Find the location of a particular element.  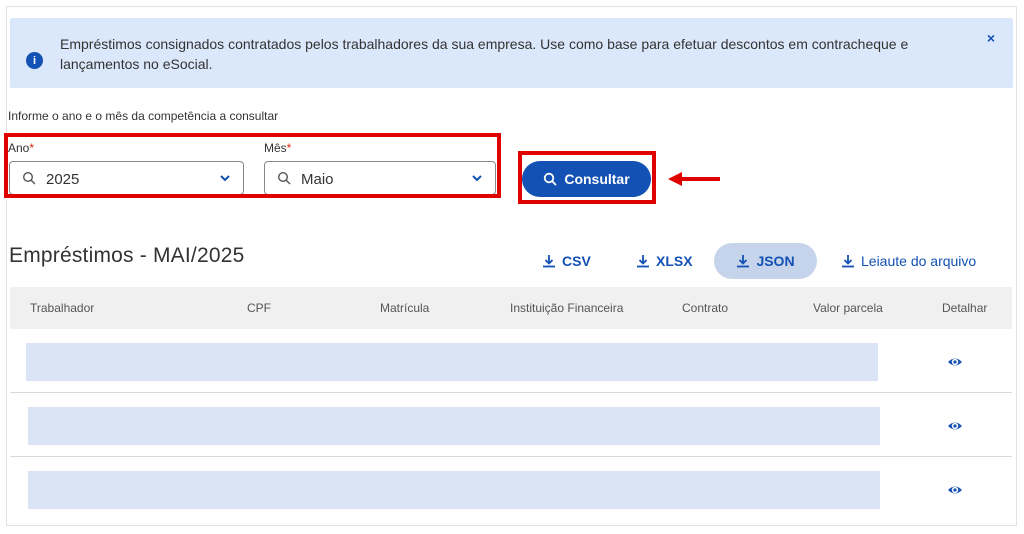

info-icon: i is located at coordinates (34, 60).